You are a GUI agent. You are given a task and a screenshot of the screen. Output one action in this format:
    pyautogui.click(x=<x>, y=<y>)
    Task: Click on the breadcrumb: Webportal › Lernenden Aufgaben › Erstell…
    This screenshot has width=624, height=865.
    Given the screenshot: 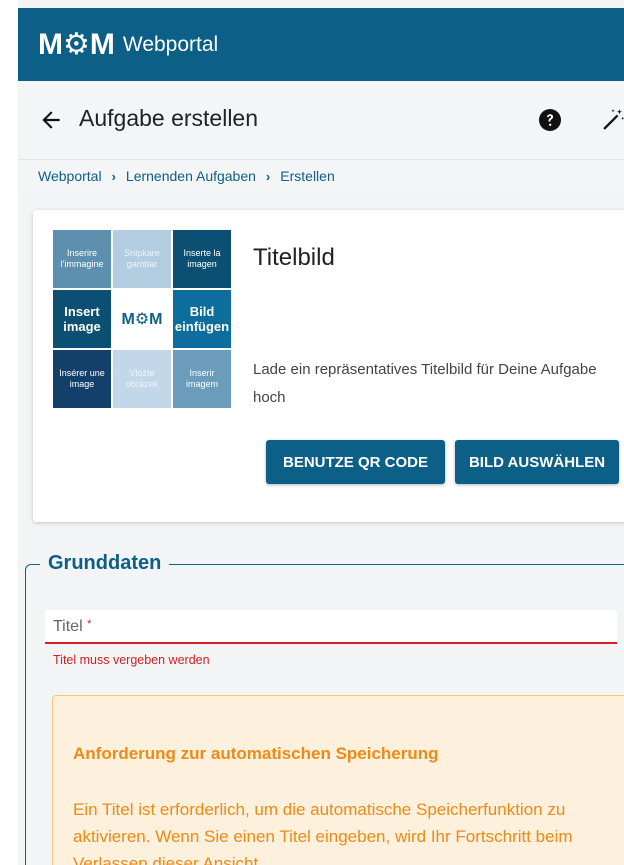 What is the action you would take?
    pyautogui.click(x=321, y=176)
    